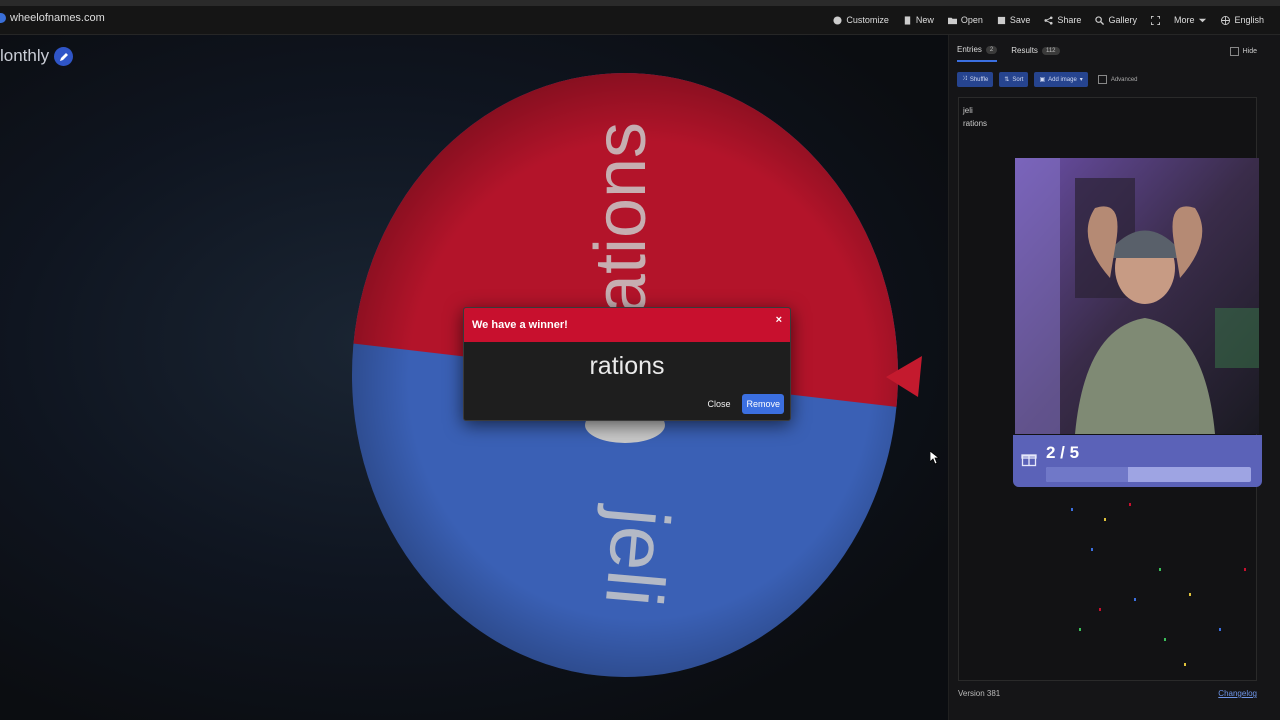 The width and height of the screenshot is (1280, 720). What do you see at coordinates (24, 56) in the screenshot?
I see `wheel-title: lonthly` at bounding box center [24, 56].